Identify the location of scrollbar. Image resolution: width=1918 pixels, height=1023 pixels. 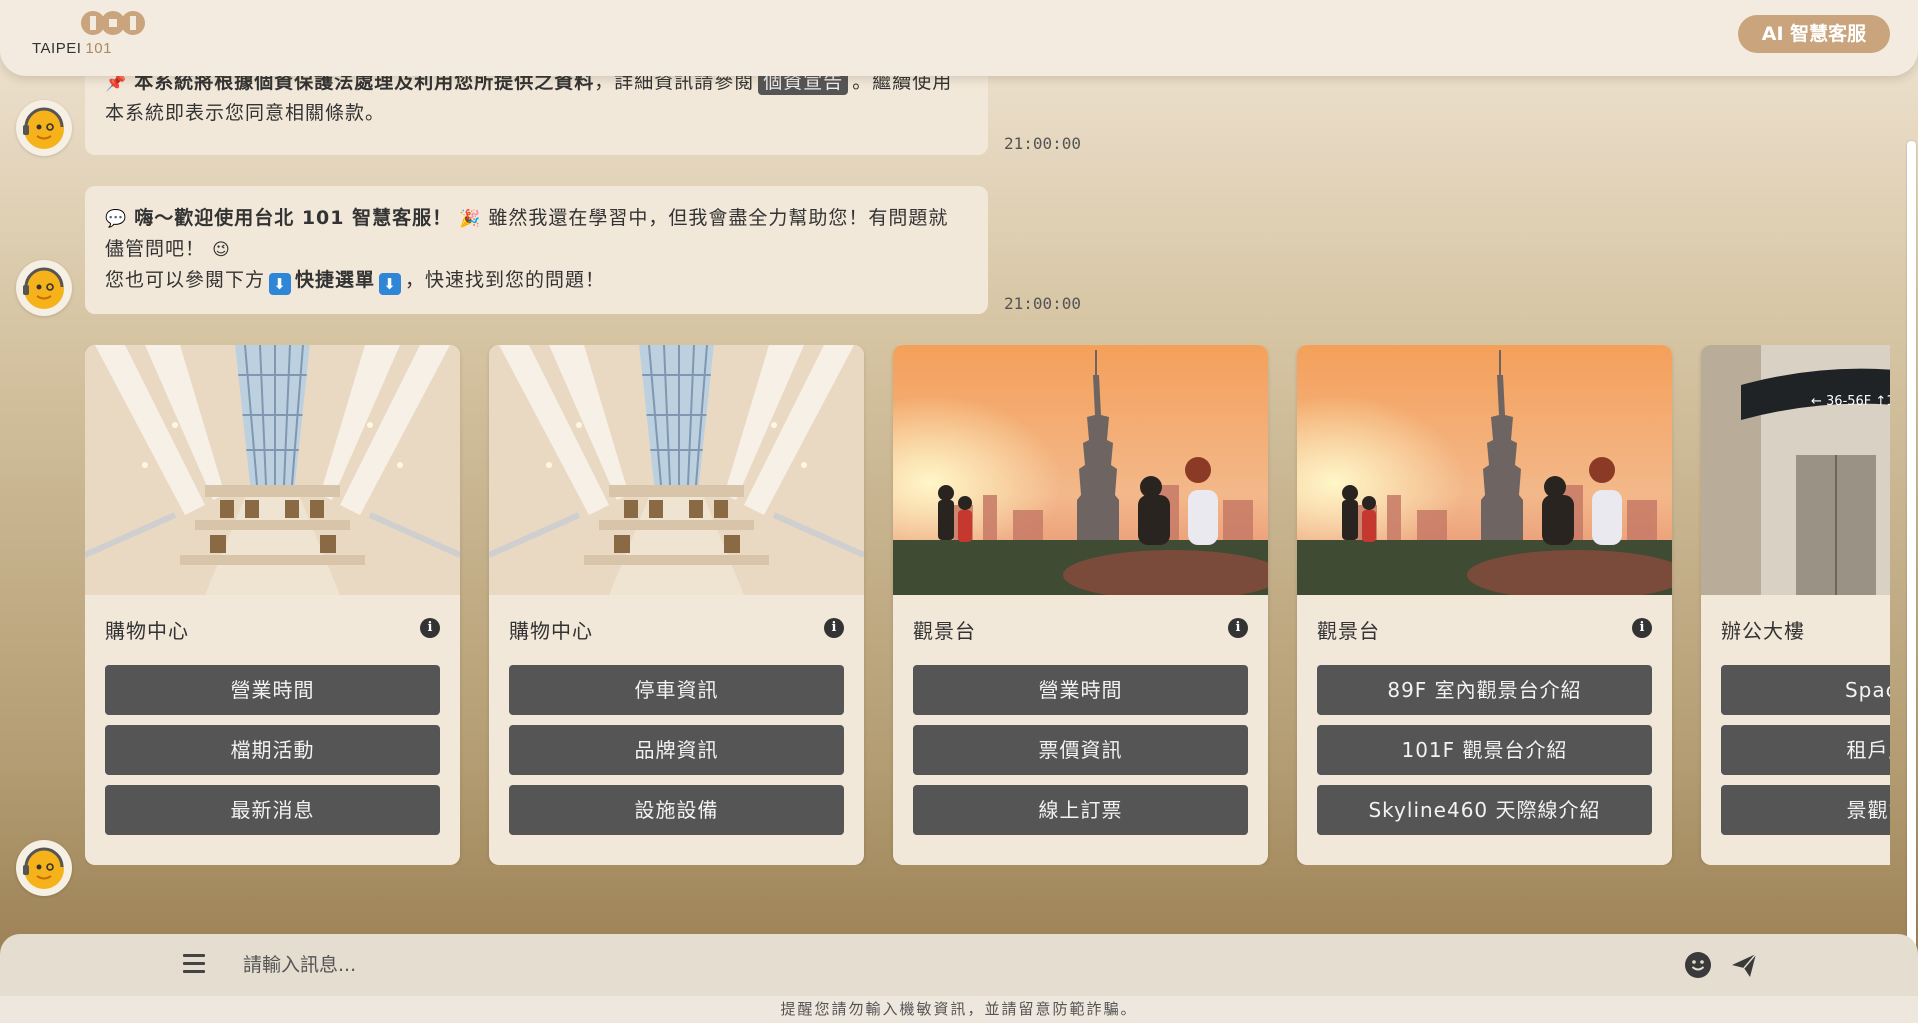
(1911, 538).